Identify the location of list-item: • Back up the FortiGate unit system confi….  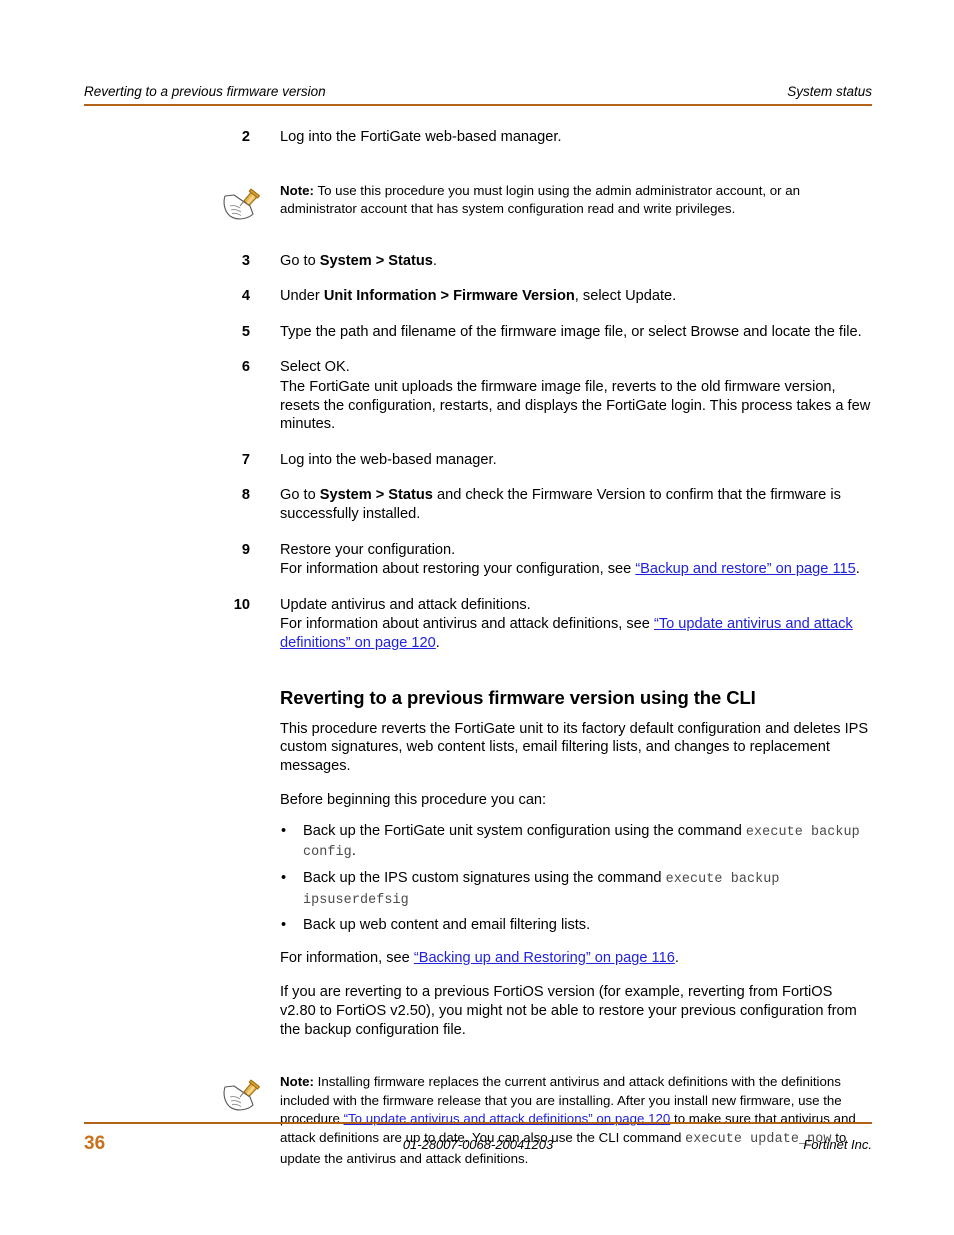
(477, 842).